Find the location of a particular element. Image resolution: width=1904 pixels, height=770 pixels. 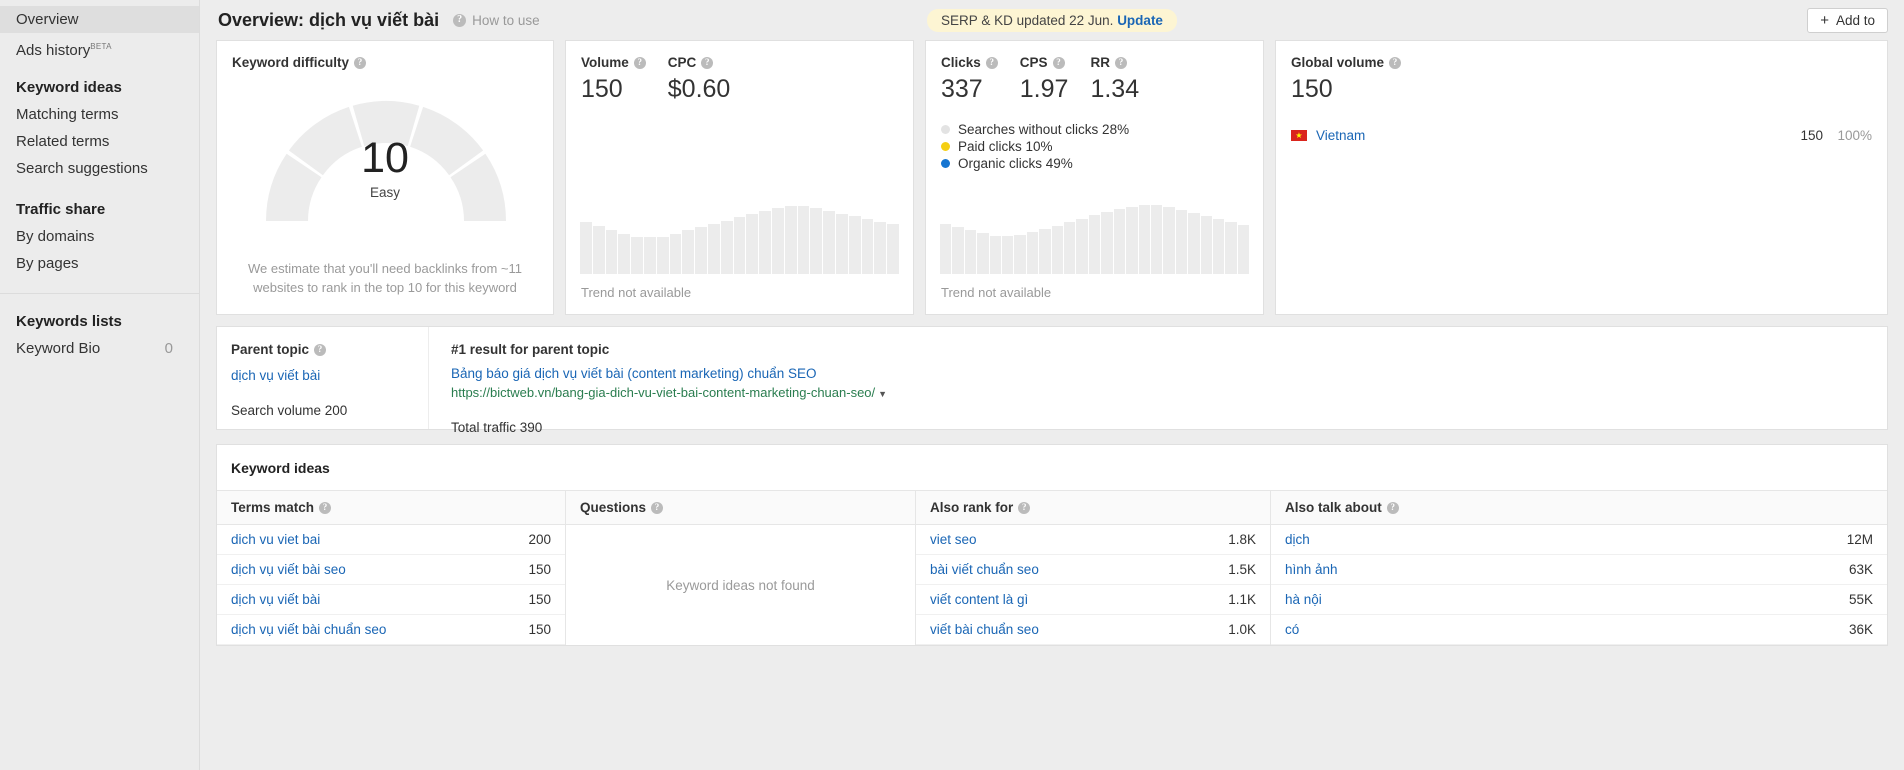

country-name: Vietnam is located at coordinates (1340, 135).